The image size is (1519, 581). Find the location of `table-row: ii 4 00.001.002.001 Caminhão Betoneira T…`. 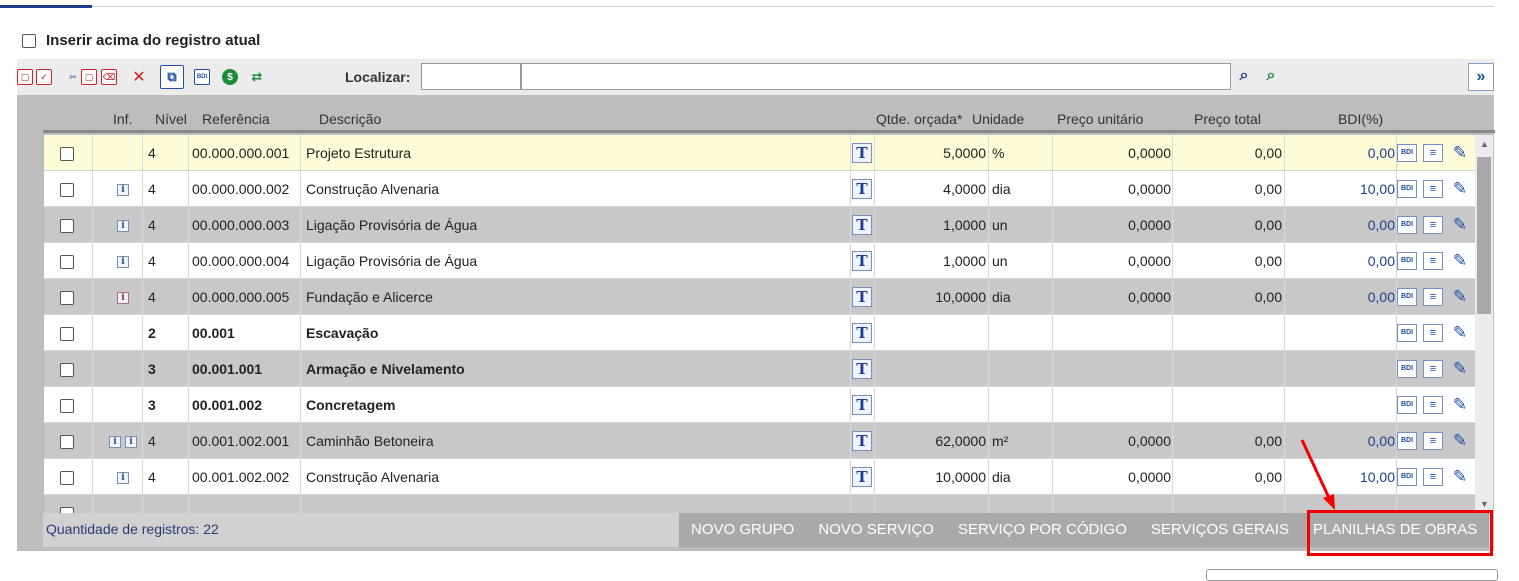

table-row: ii 4 00.001.002.001 Caminhão Betoneira T… is located at coordinates (759, 441).